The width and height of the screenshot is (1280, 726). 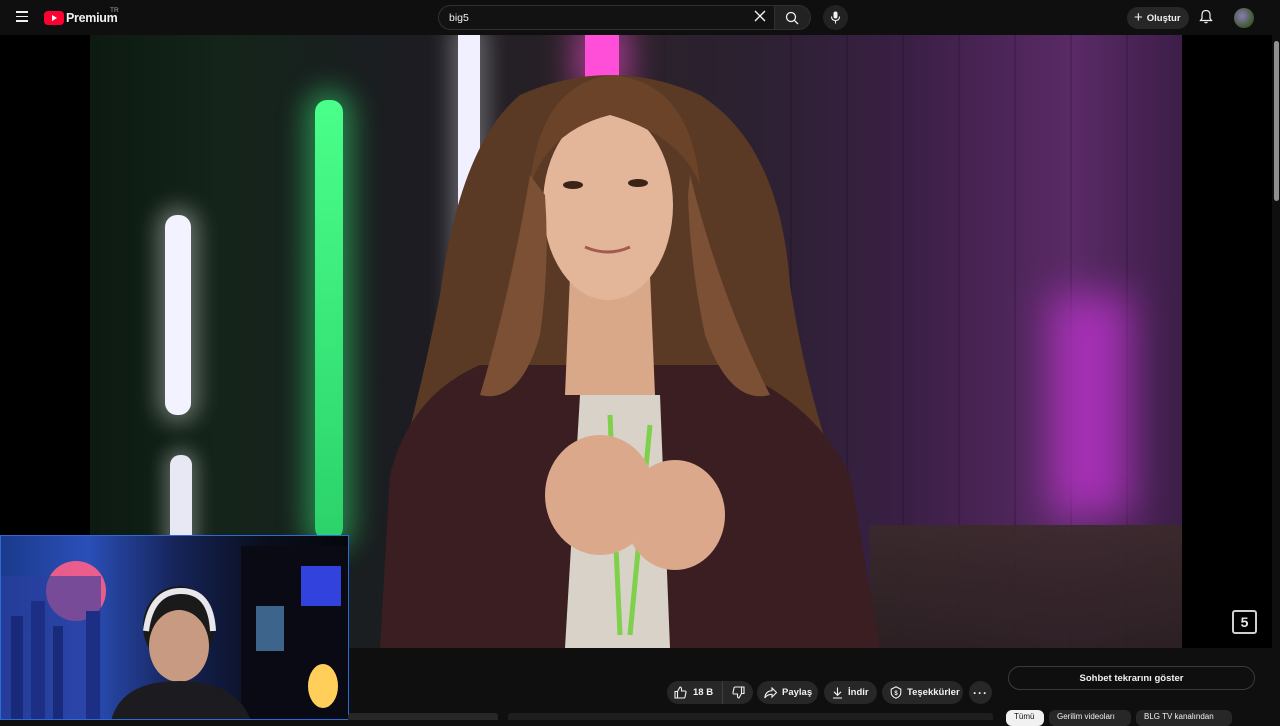 I want to click on share-icon, so click(x=770, y=692).